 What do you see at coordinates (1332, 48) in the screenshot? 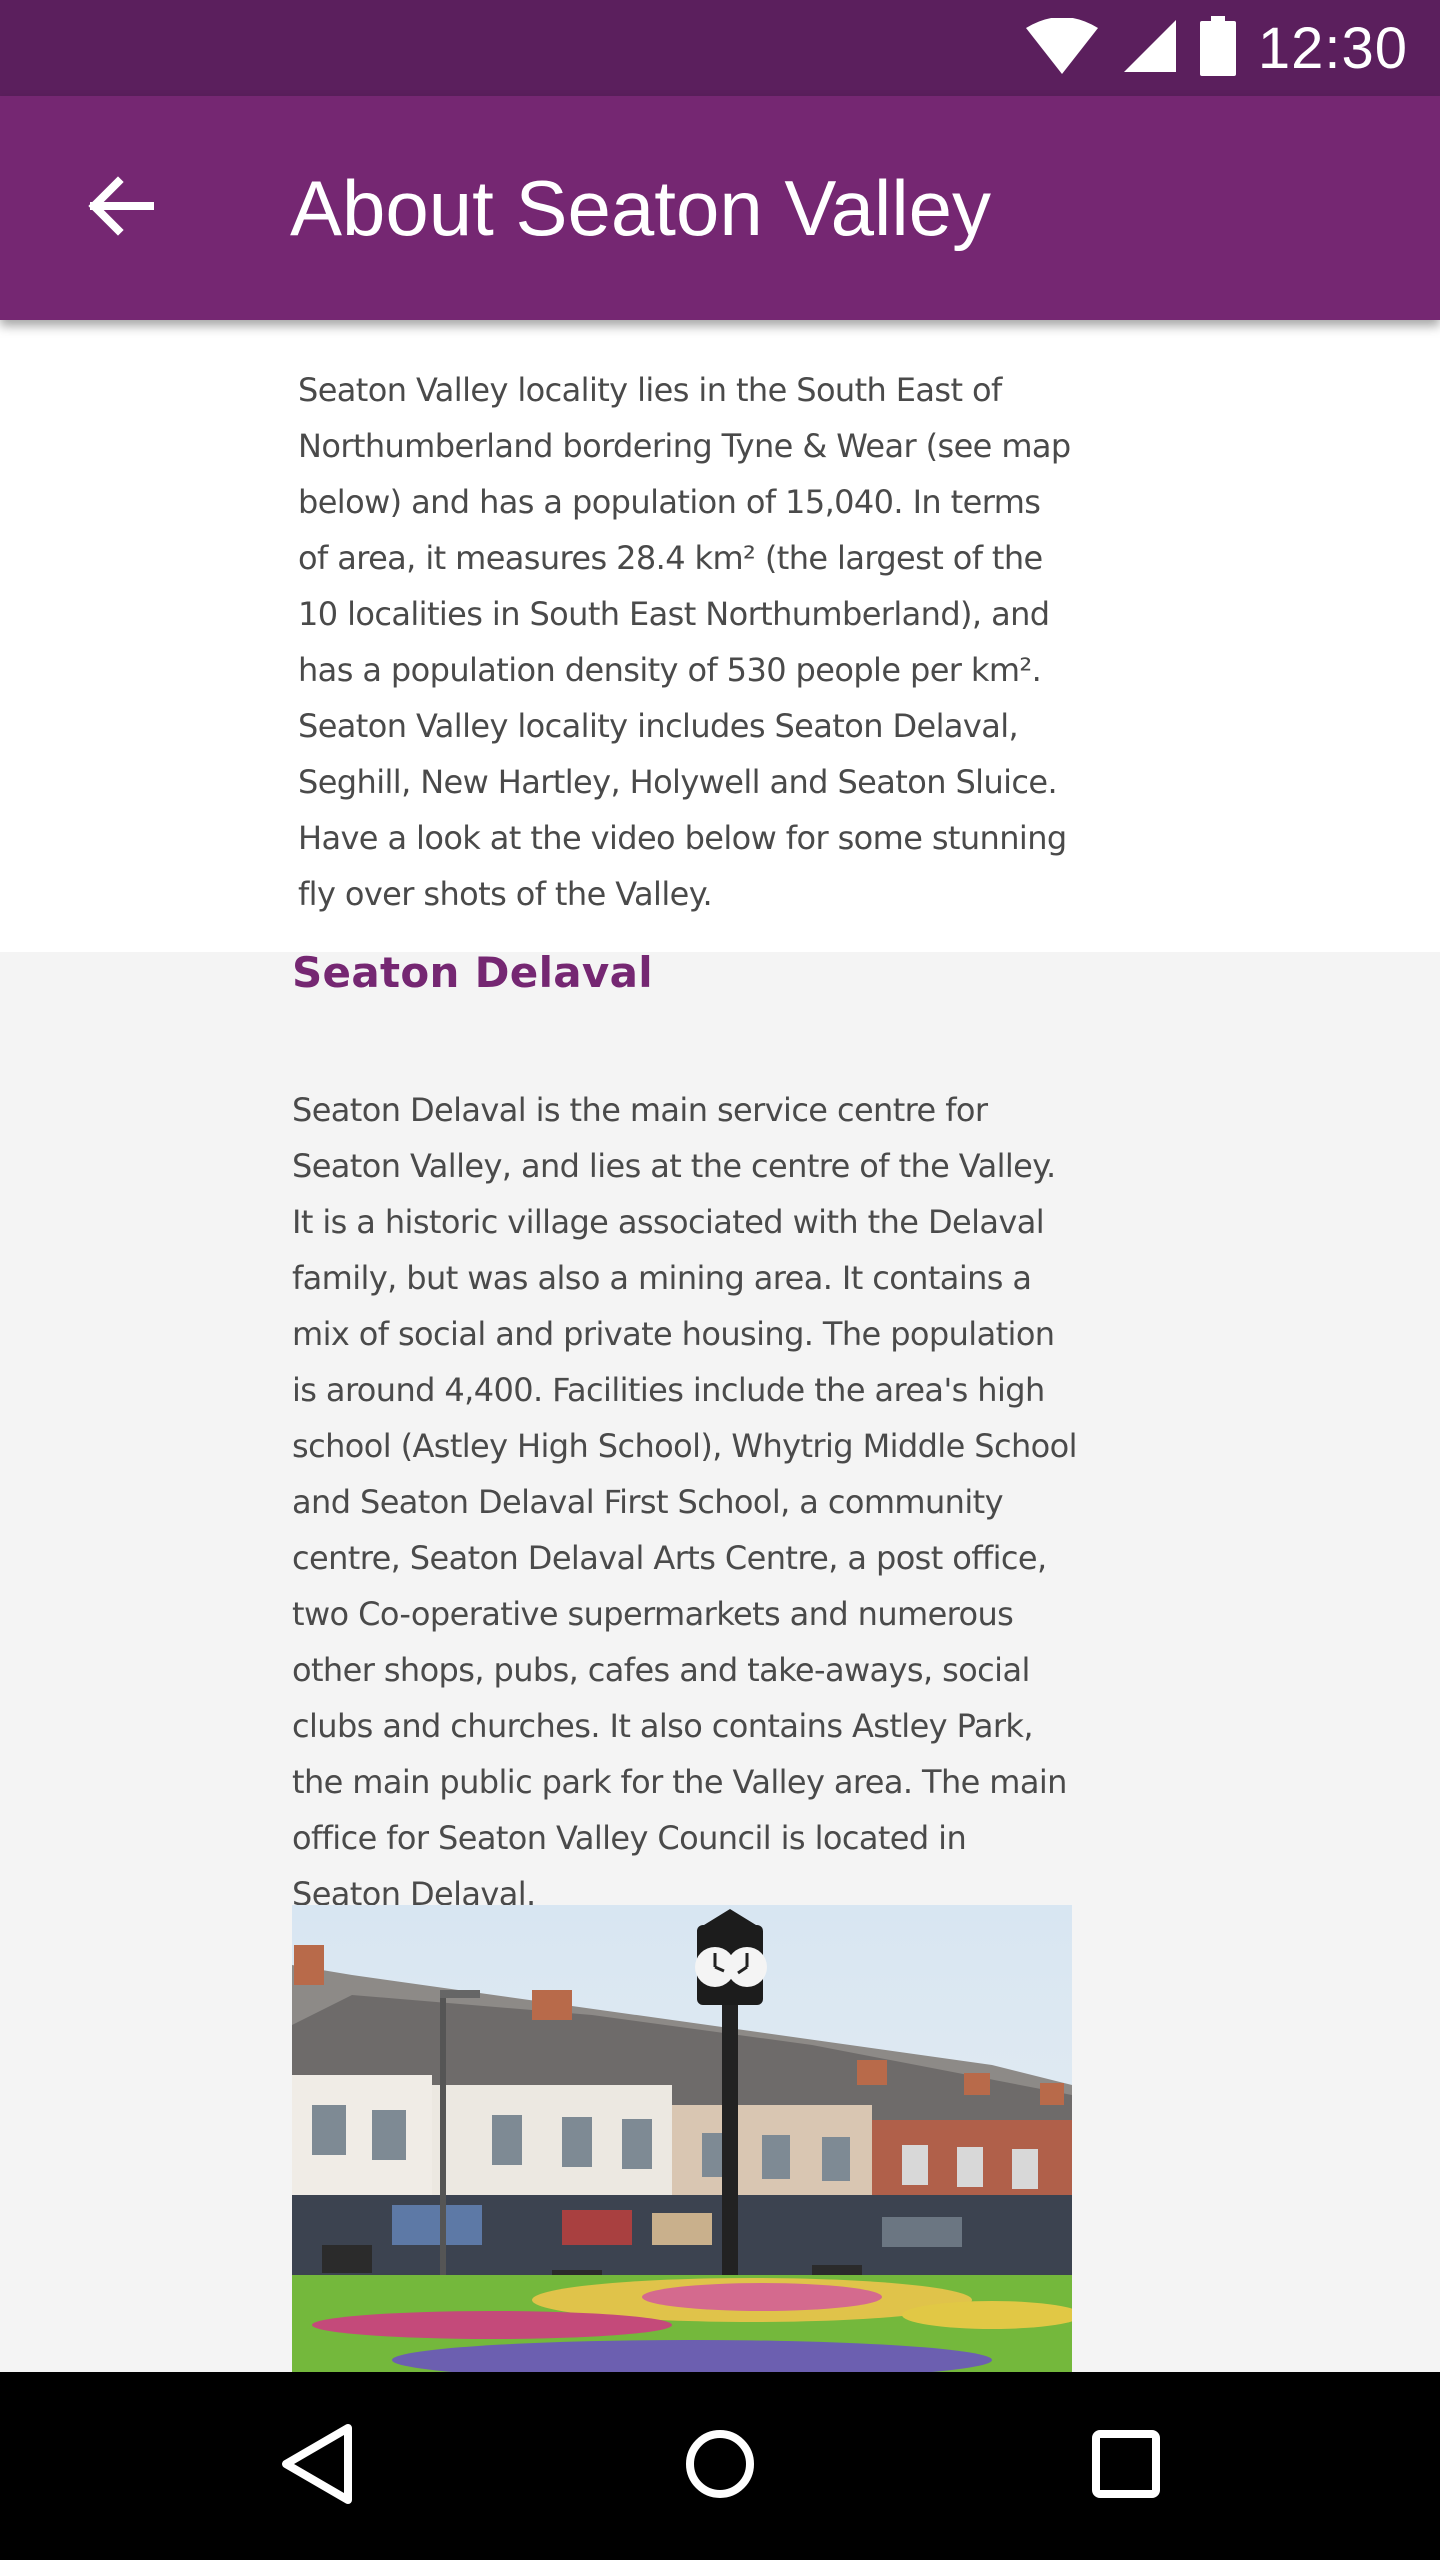
I see `status-time: 12:30` at bounding box center [1332, 48].